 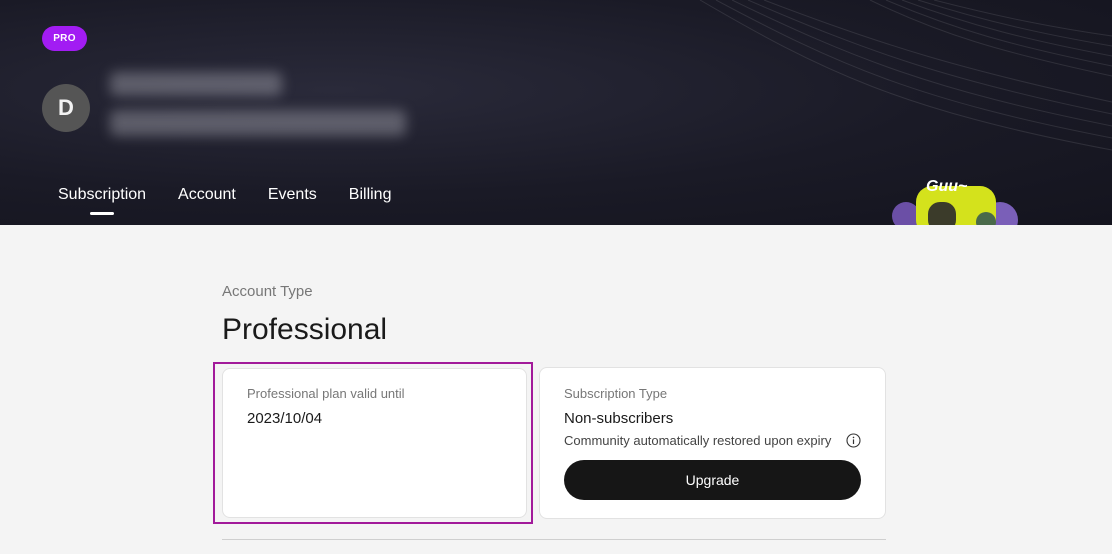 What do you see at coordinates (853, 440) in the screenshot?
I see `info-icon` at bounding box center [853, 440].